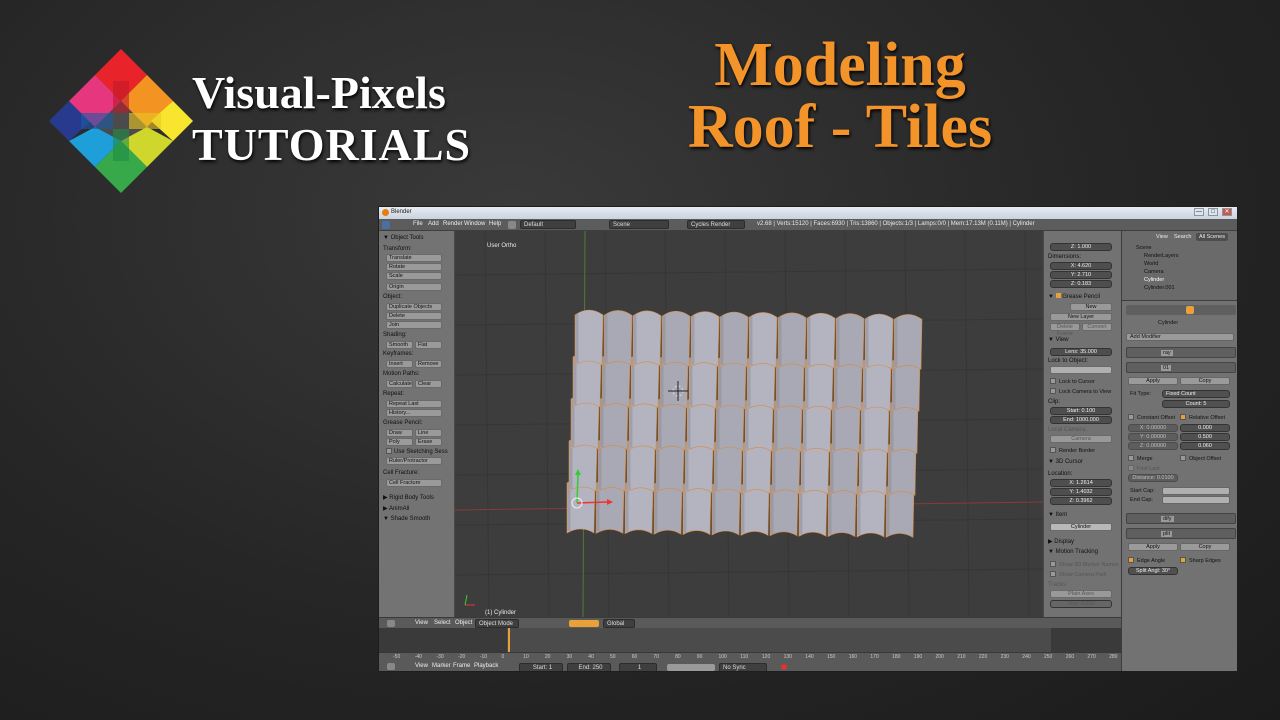  What do you see at coordinates (386, 225) in the screenshot?
I see `info-editor-icon` at bounding box center [386, 225].